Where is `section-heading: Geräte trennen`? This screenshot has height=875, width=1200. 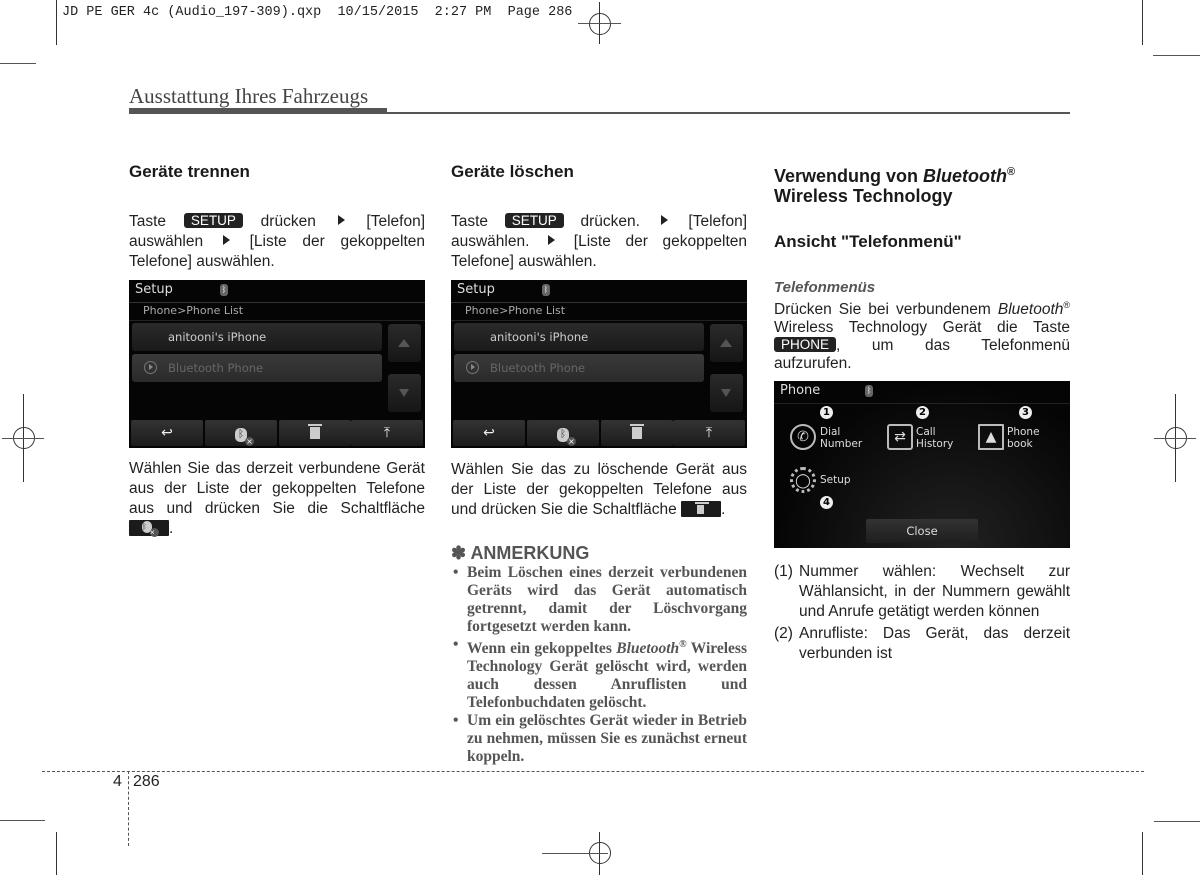 section-heading: Geräte trennen is located at coordinates (189, 171).